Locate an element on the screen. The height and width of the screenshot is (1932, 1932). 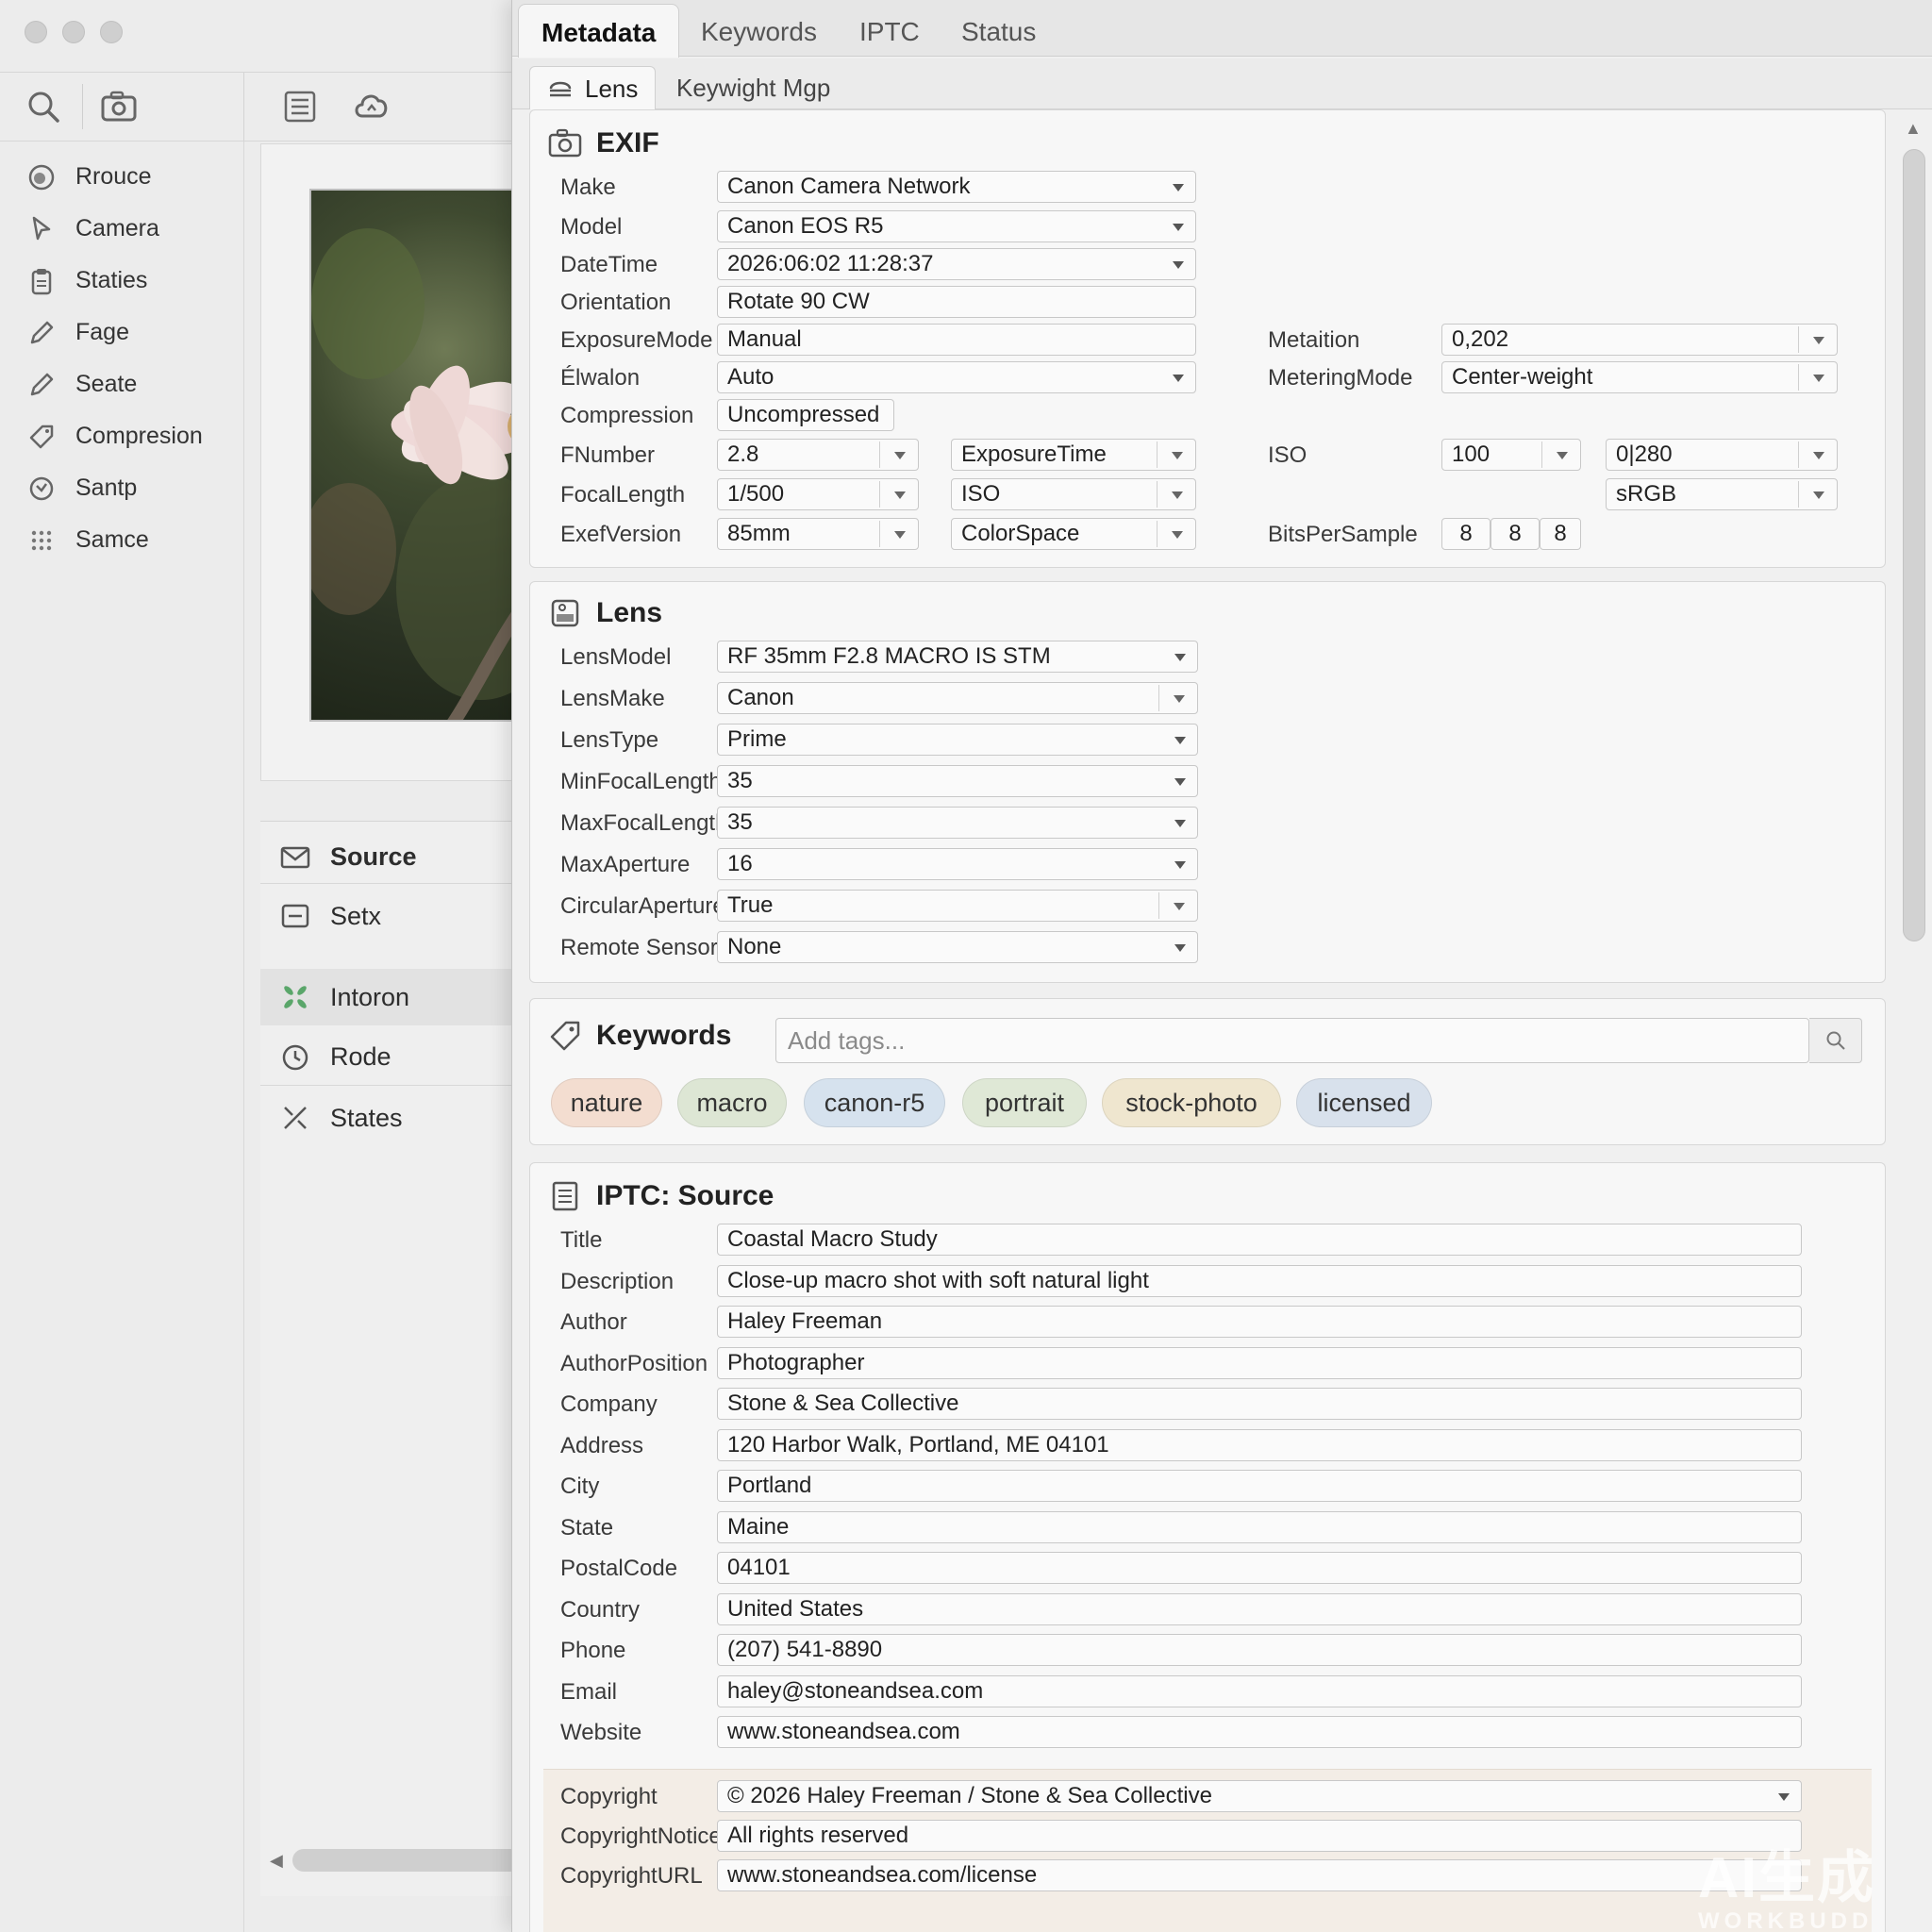
tab-keywords: Keywords is located at coordinates (759, 29).